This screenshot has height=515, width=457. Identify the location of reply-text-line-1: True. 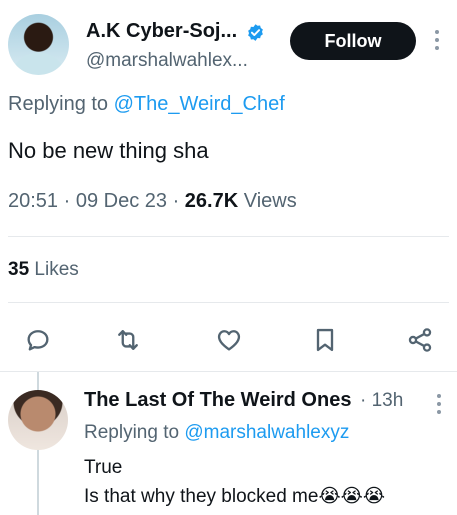
(103, 467).